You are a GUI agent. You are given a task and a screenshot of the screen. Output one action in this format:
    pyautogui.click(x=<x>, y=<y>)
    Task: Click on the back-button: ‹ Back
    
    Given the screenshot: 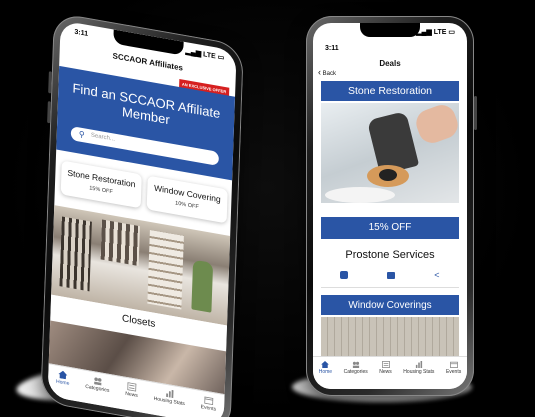 What is the action you would take?
    pyautogui.click(x=327, y=72)
    